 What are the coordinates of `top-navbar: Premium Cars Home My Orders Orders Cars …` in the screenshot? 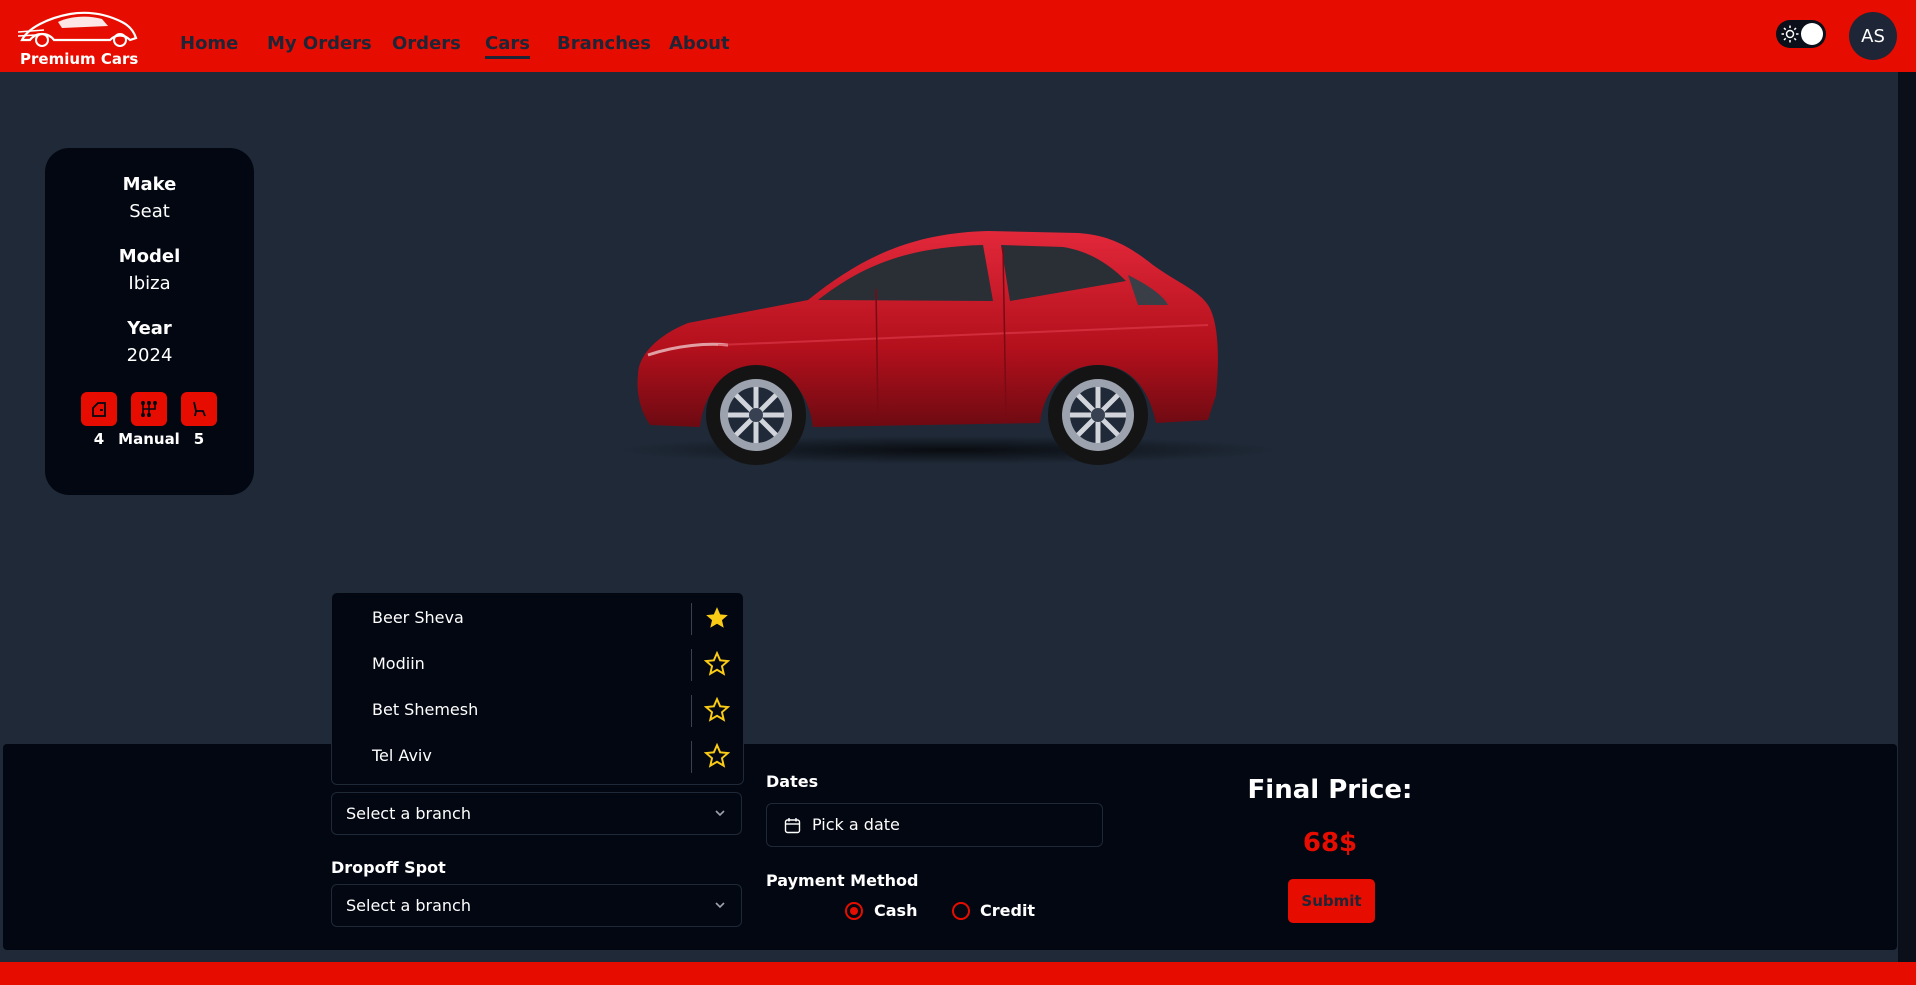 It's located at (958, 36).